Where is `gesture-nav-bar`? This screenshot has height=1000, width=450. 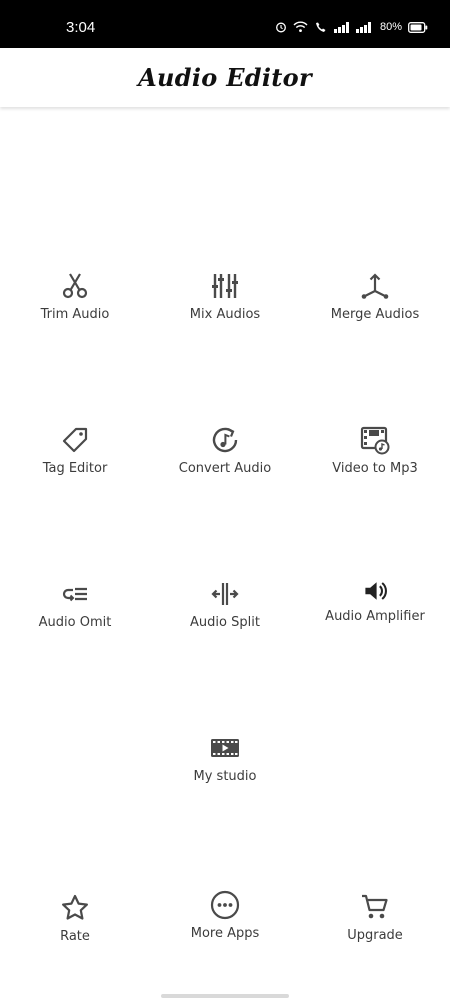
gesture-nav-bar is located at coordinates (225, 996).